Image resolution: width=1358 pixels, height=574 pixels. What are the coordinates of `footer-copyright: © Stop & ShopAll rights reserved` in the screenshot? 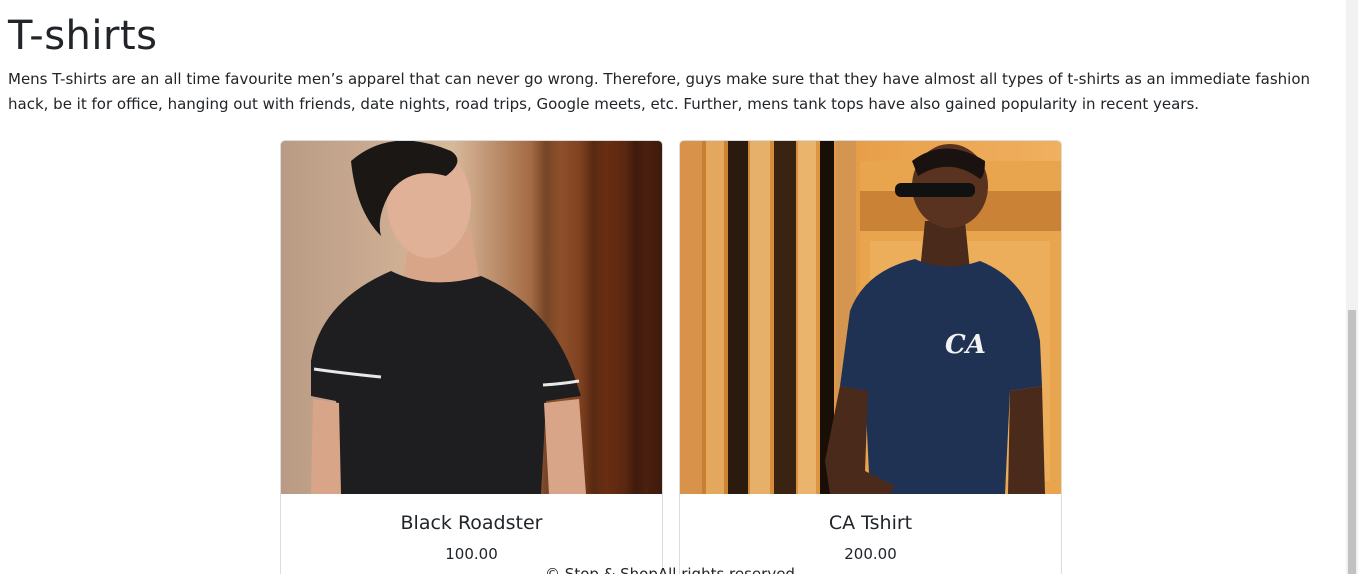 It's located at (670, 569).